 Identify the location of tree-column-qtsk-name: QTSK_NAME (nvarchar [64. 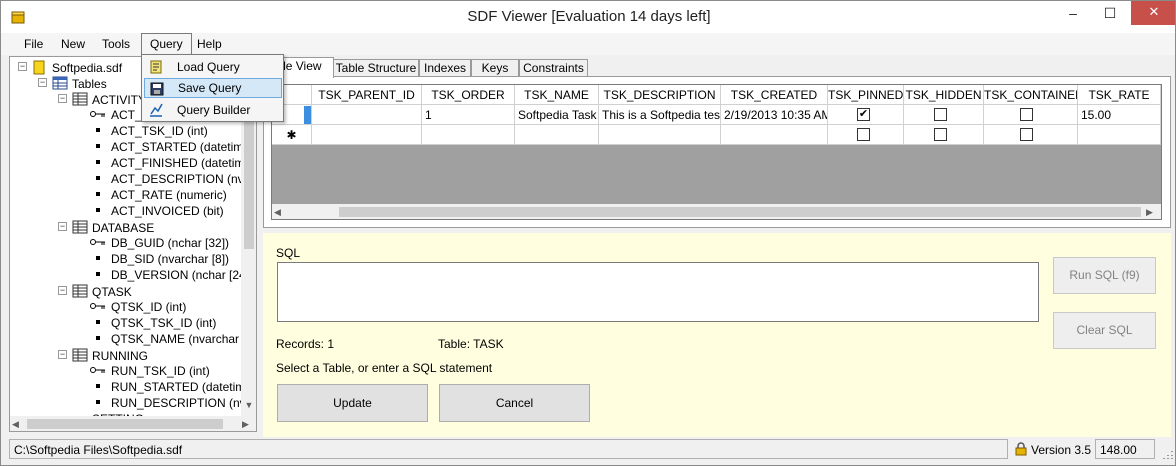
(183, 339).